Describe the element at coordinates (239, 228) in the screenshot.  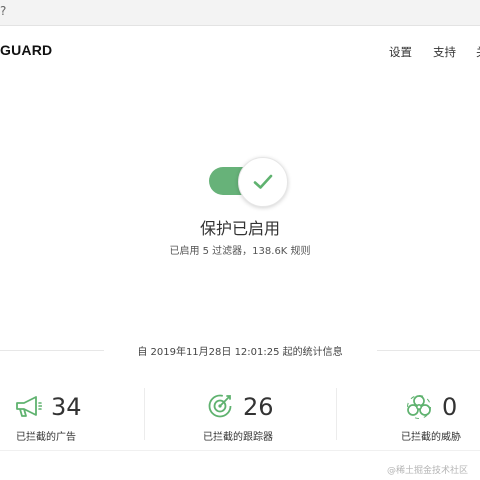
I see `protection-status-title: 保护已启用` at that location.